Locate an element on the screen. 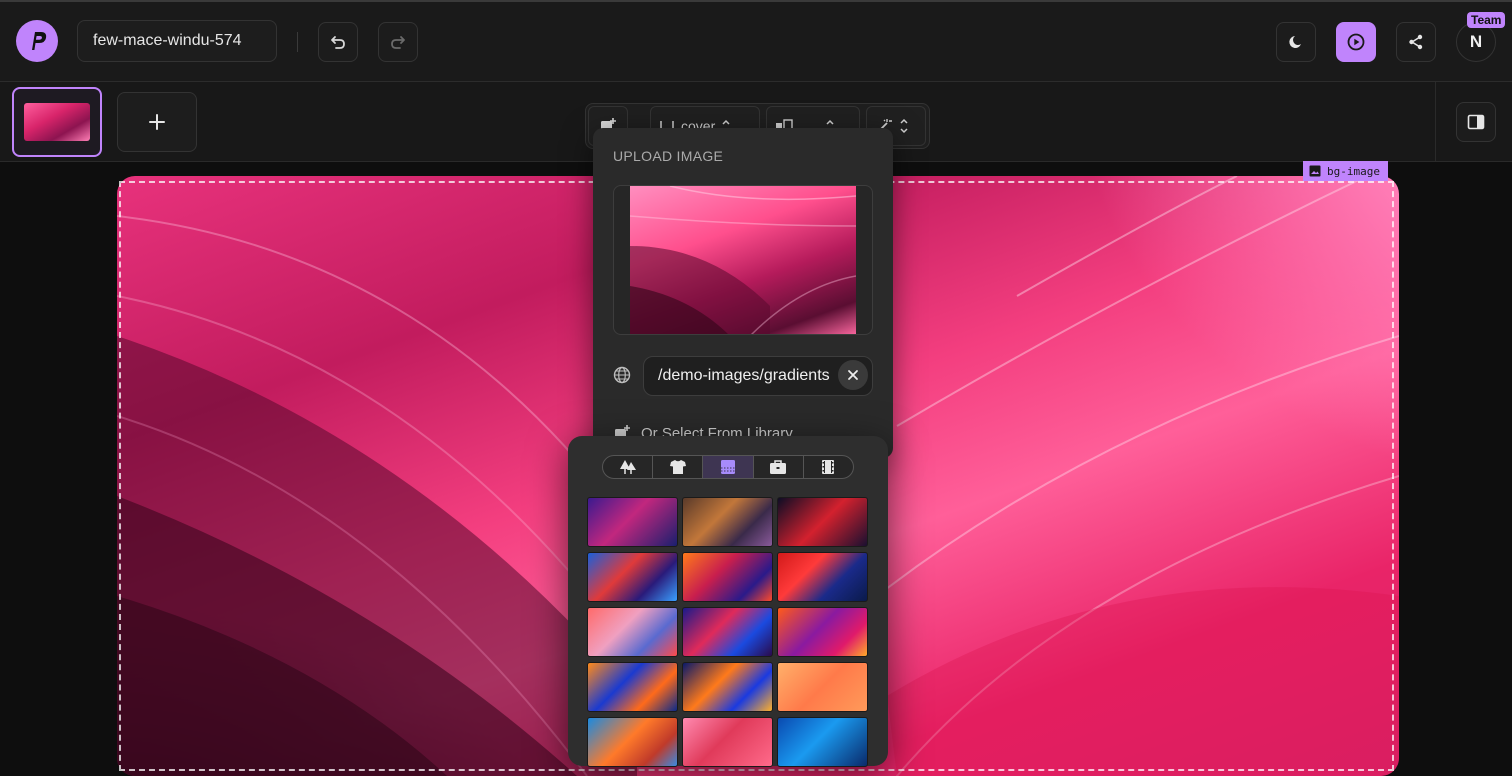  app-logo is located at coordinates (37, 41).